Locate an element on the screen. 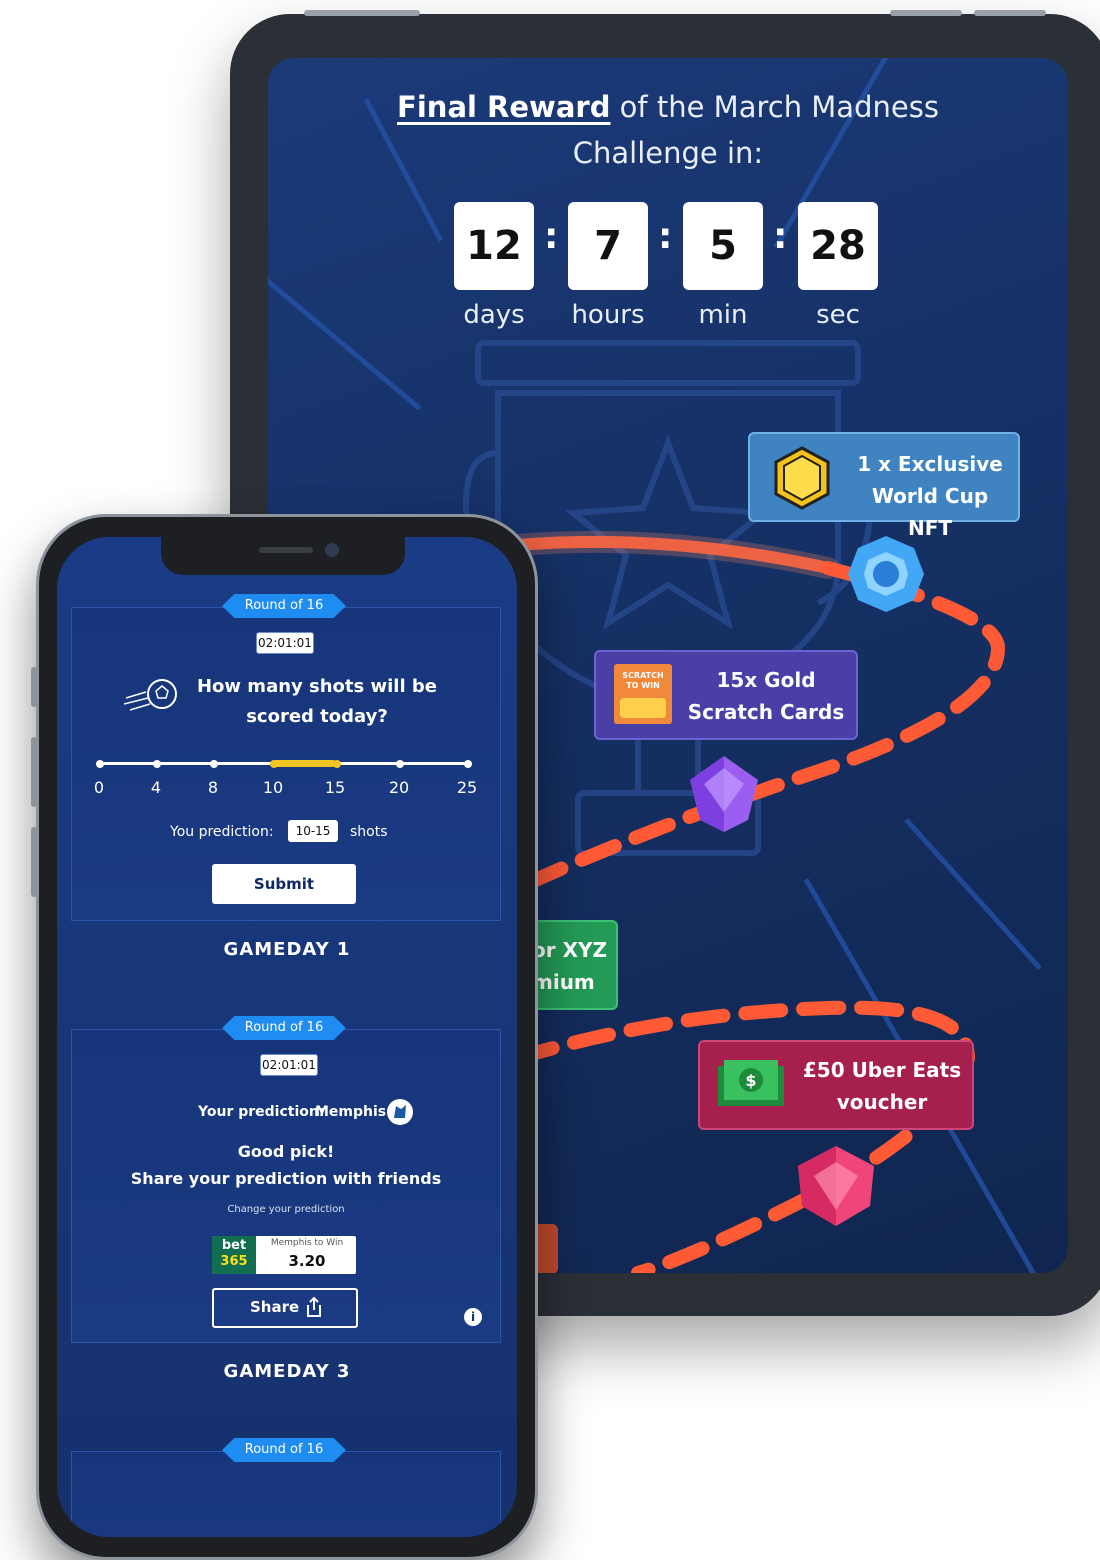  pink-gem-icon is located at coordinates (836, 1186).